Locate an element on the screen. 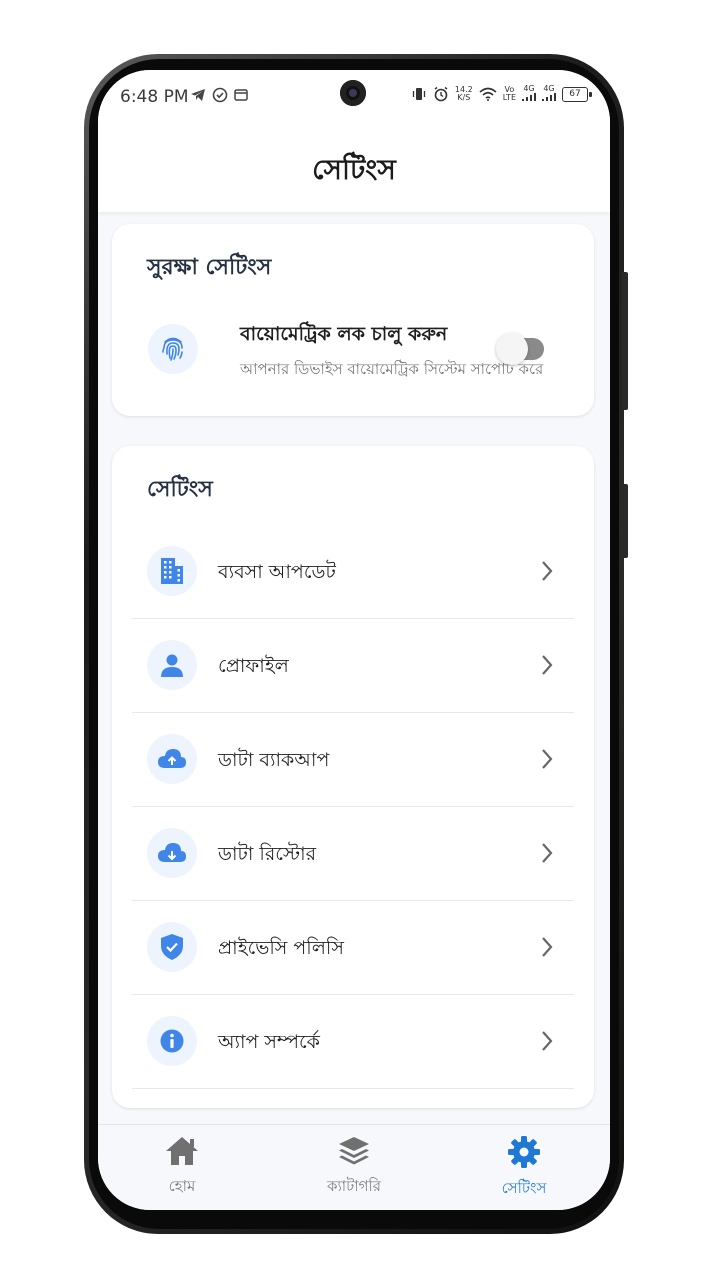 This screenshot has height=1280, width=706. vibrate-icon is located at coordinates (419, 94).